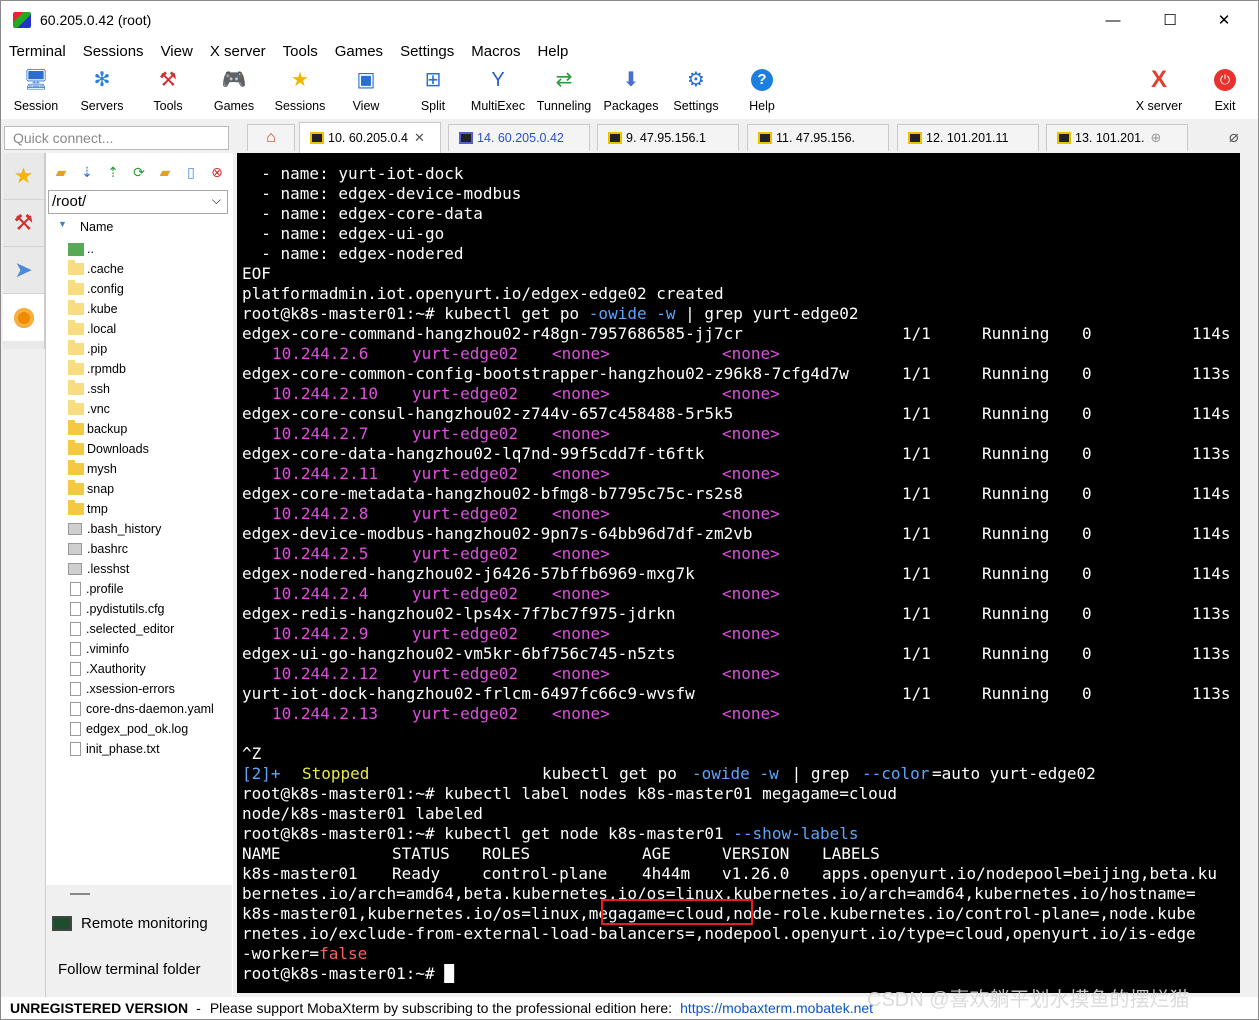 This screenshot has height=1020, width=1259. Describe the element at coordinates (87, 172) in the screenshot. I see `download-icon: ⇣` at that location.